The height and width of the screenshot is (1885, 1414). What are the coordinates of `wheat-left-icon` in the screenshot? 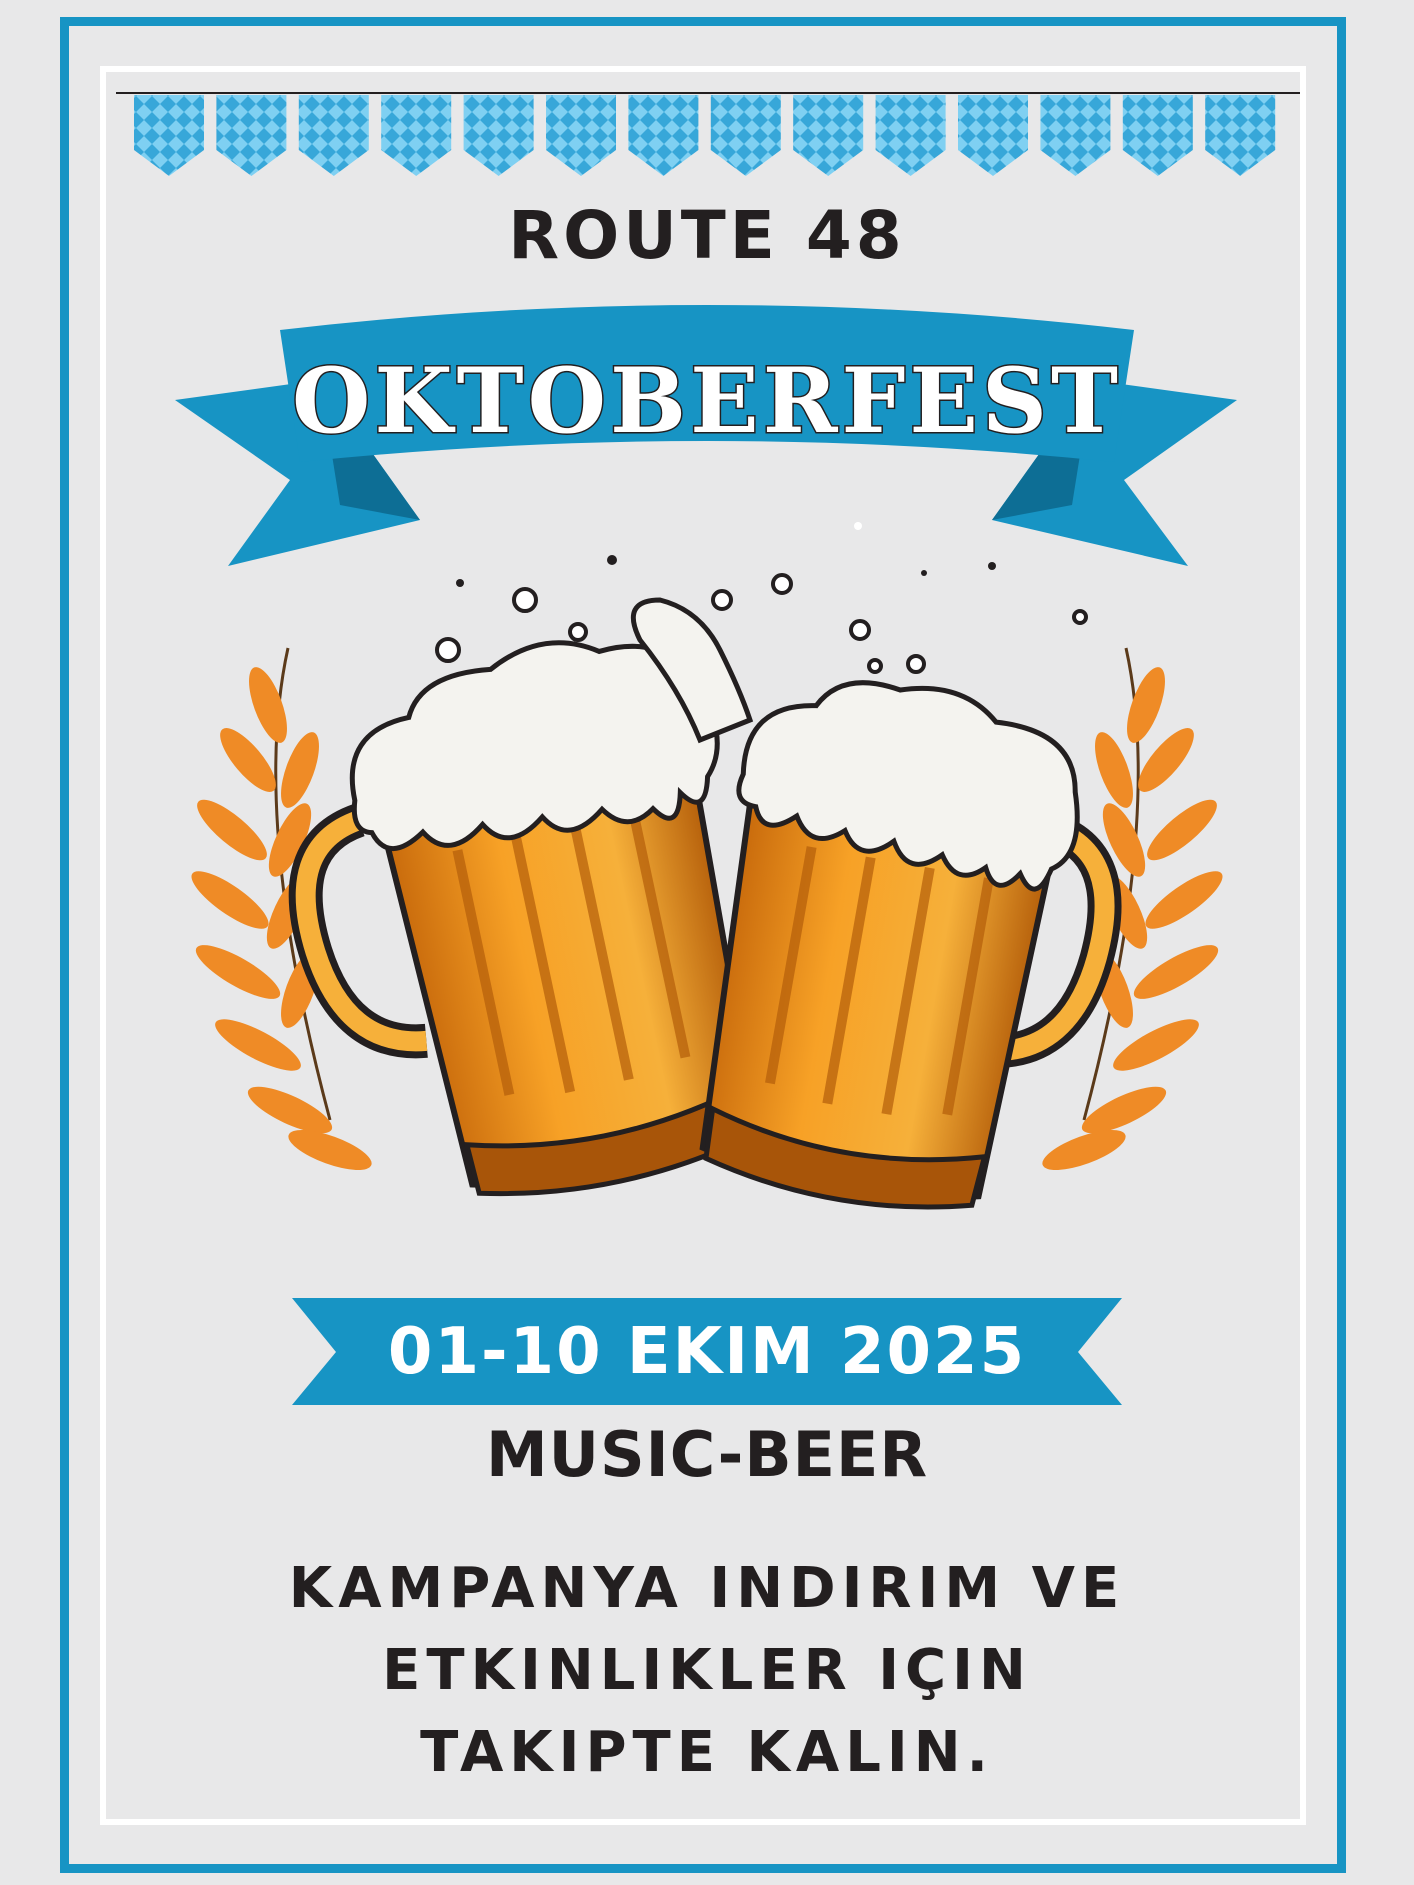 It's located at (281, 908).